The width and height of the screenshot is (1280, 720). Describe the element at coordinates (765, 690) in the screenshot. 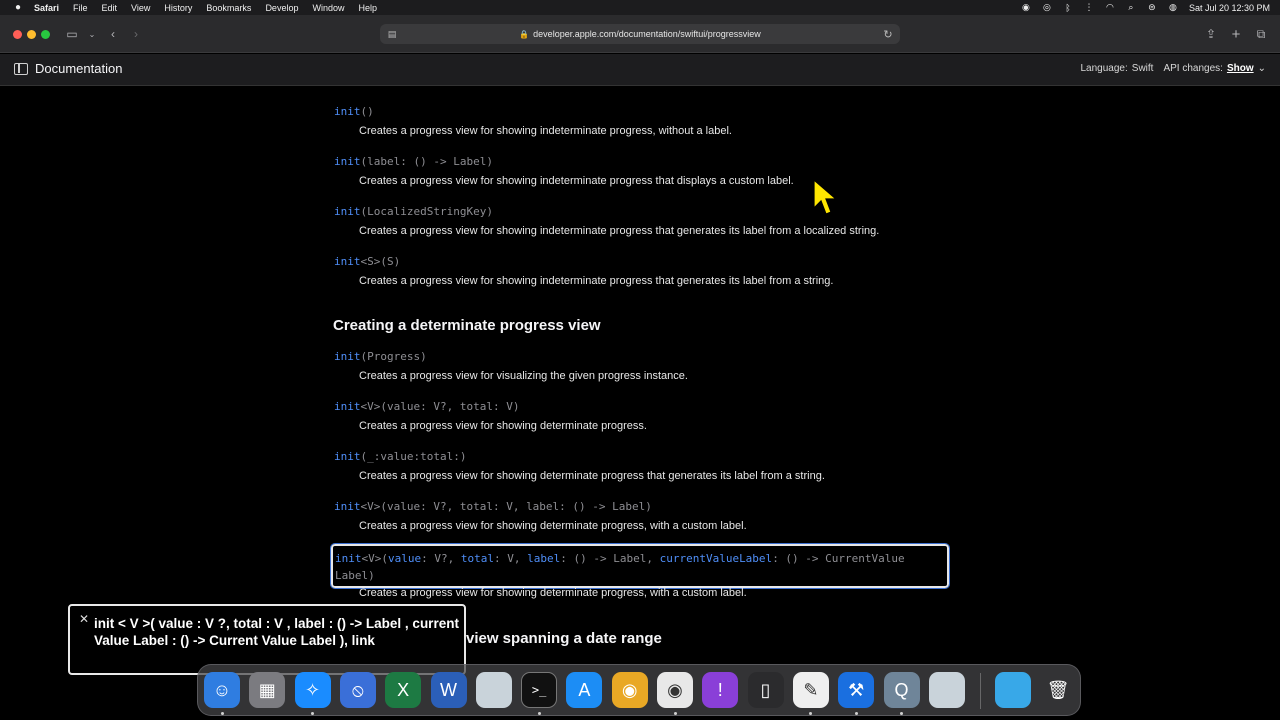

I see `dock-iphone-mirroring-icon: ▯` at that location.